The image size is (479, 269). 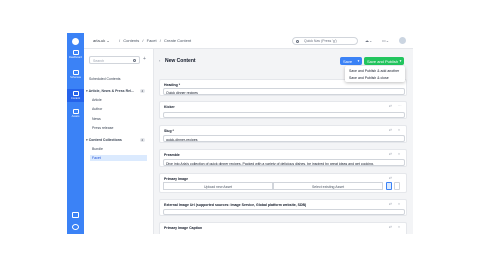 I want to click on tree-item-news: News, so click(x=96, y=119).